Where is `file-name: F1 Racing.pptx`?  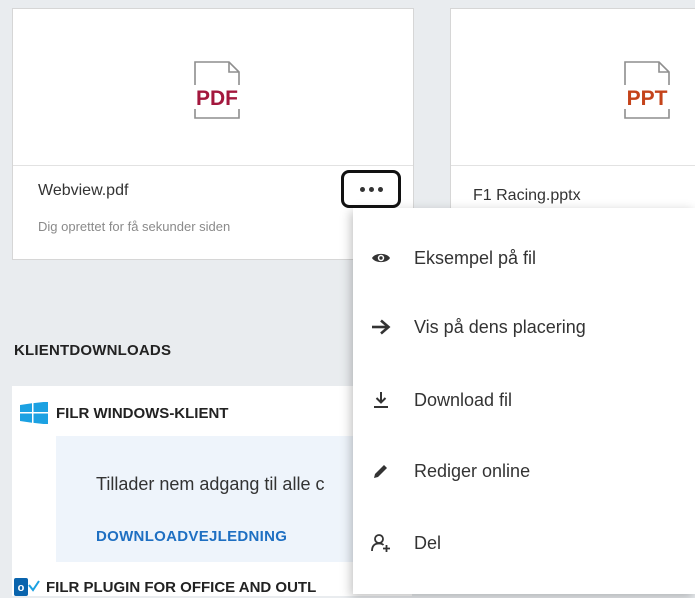 file-name: F1 Racing.pptx is located at coordinates (527, 196).